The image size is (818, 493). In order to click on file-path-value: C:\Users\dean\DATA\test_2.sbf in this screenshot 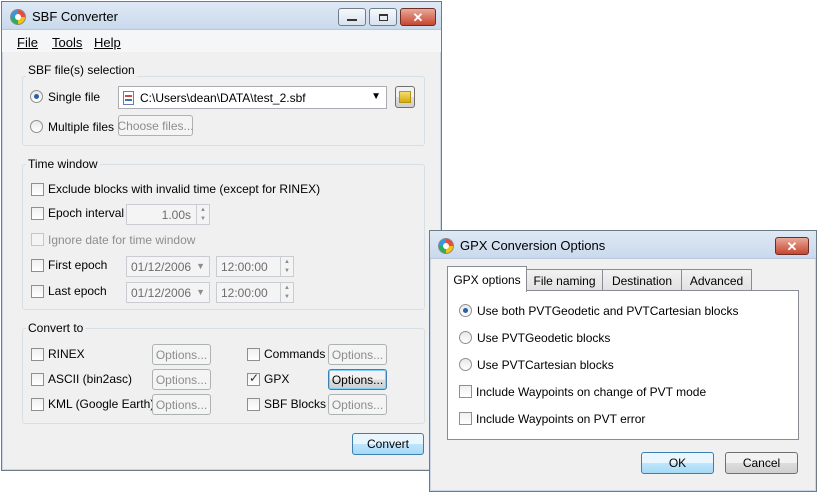, I will do `click(223, 97)`.